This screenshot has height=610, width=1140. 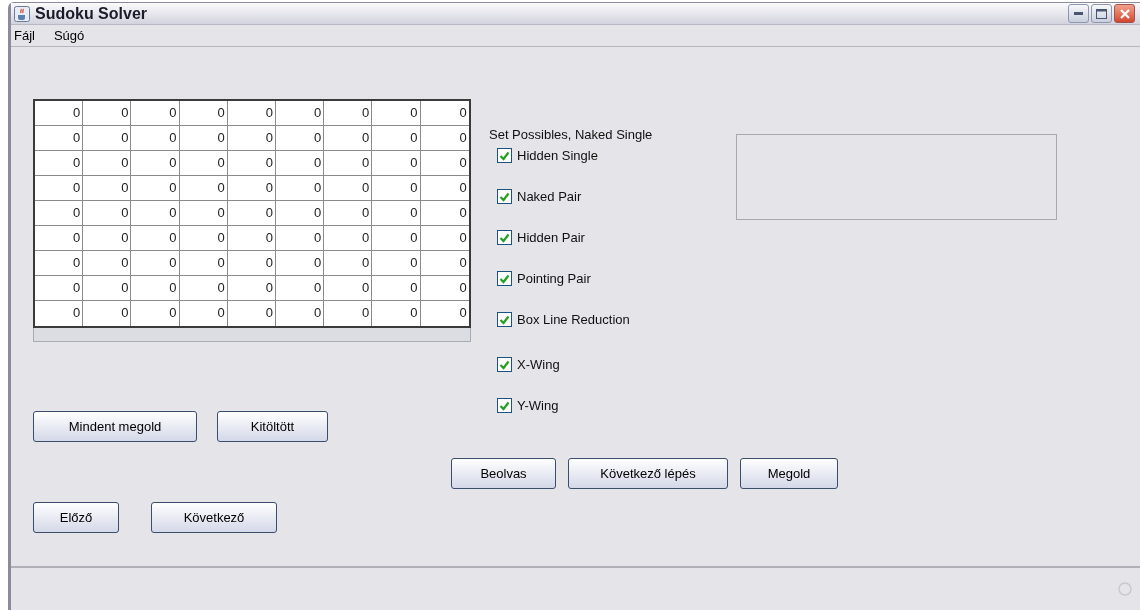 I want to click on strategy-checkbox: Hidden Single, so click(x=616, y=155).